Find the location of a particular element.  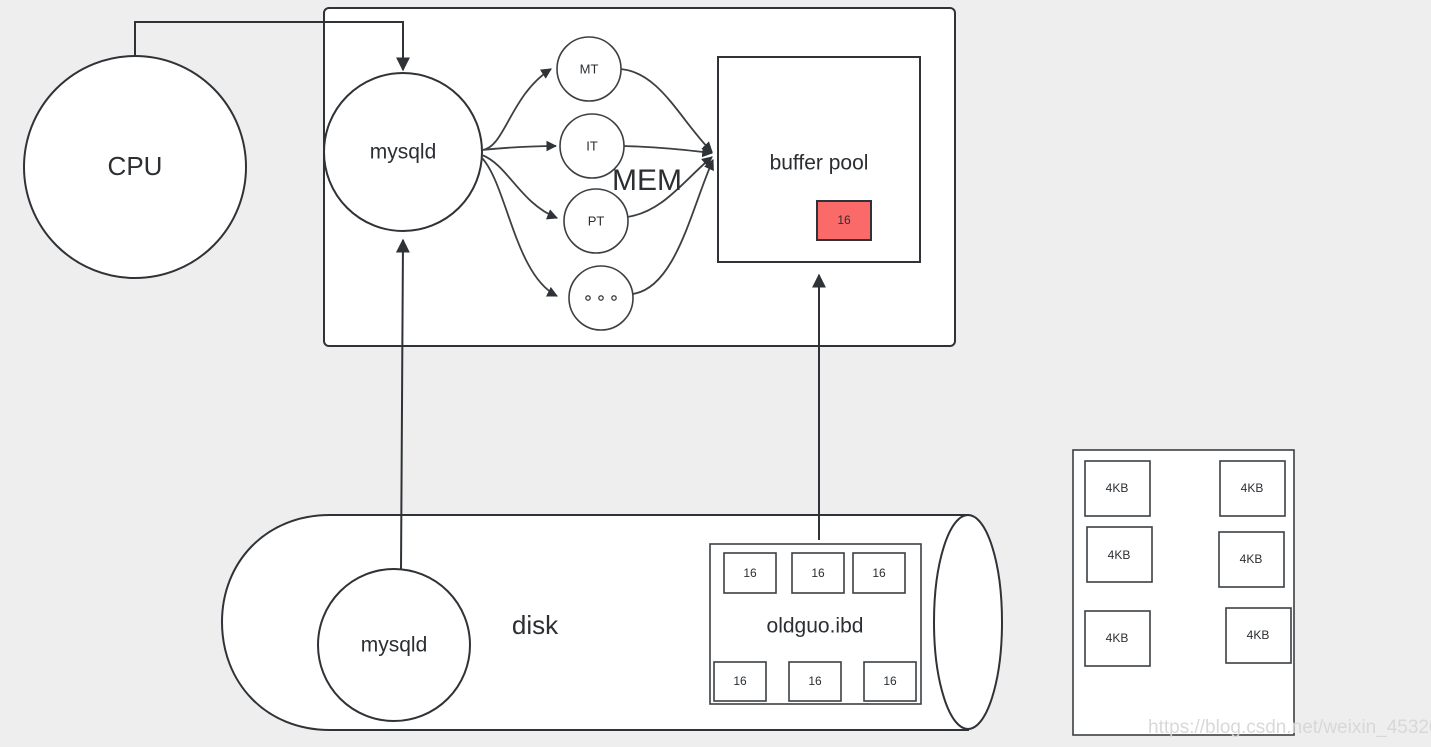

disk-end-cap is located at coordinates (968, 622).